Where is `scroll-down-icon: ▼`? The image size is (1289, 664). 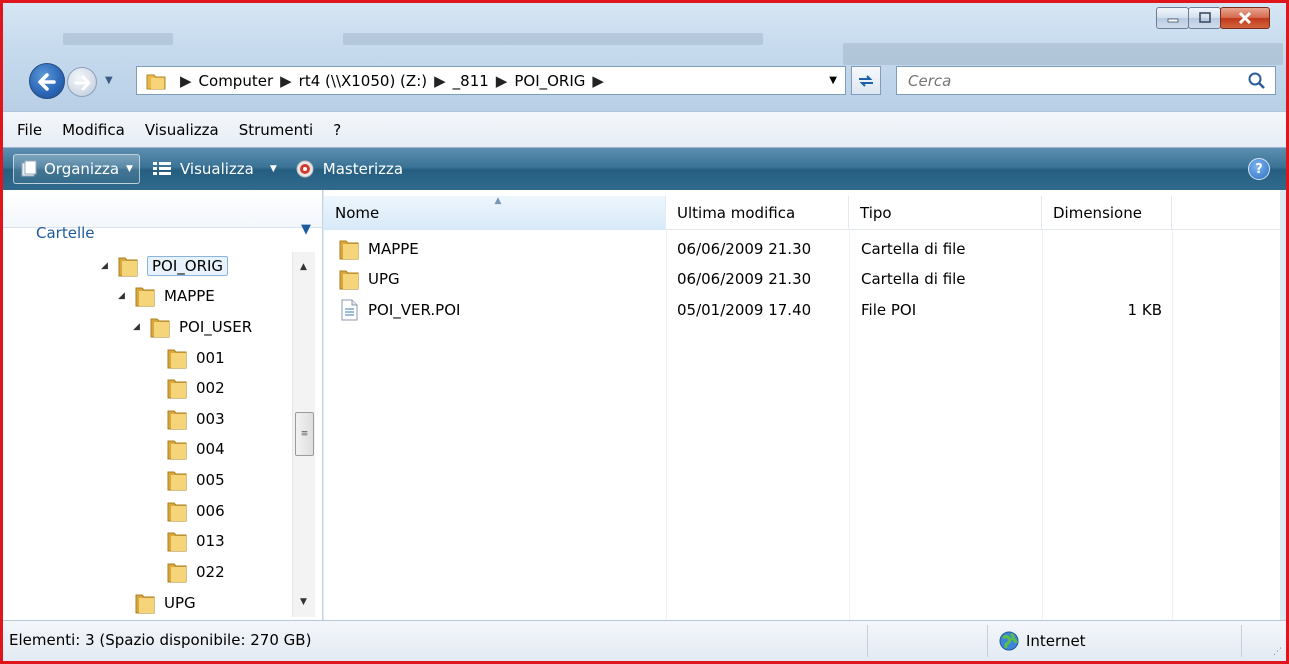 scroll-down-icon: ▼ is located at coordinates (303, 602).